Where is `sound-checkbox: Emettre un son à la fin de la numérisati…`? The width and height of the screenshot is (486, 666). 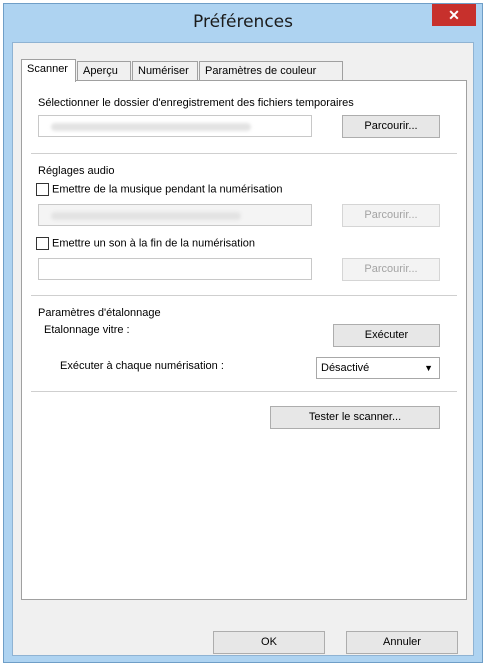
sound-checkbox: Emettre un son à la fin de la numérisati… is located at coordinates (145, 244).